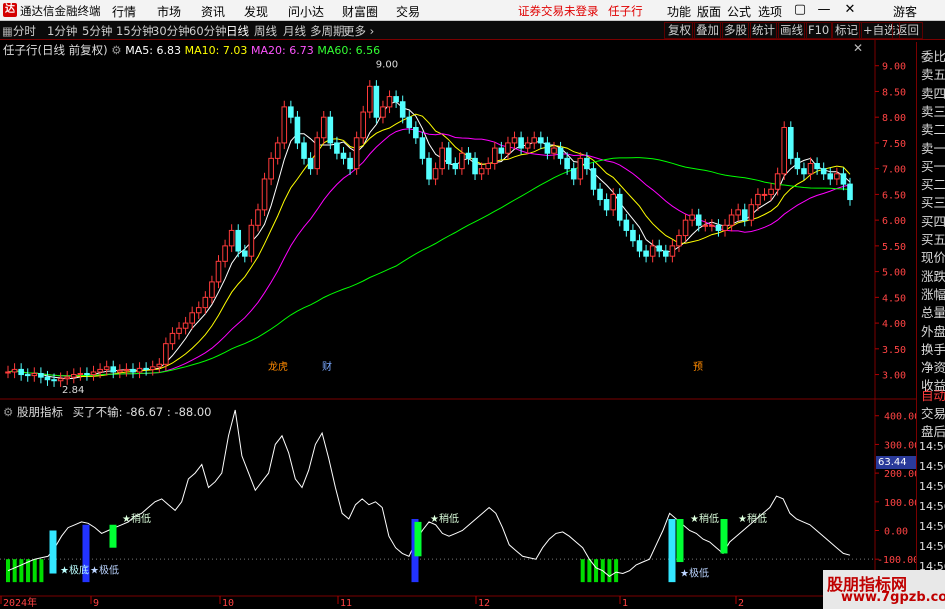  I want to click on panel-item-9: 买四, so click(933, 220).